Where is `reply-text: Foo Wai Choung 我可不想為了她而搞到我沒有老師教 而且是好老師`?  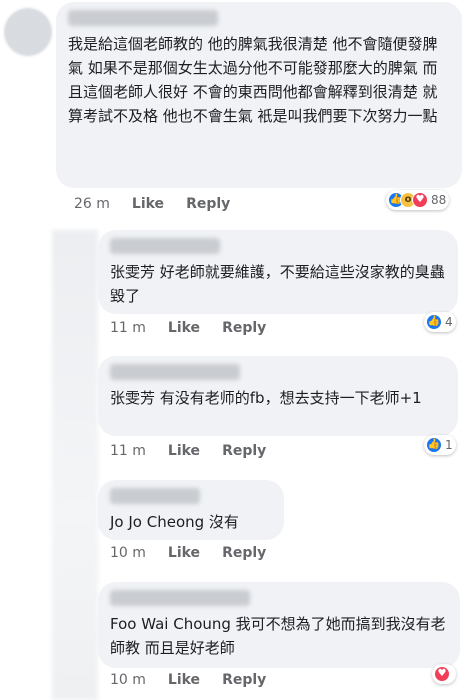
reply-text: Foo Wai Choung 我可不想為了她而搞到我沒有老師教 而且是好老師 is located at coordinates (278, 636).